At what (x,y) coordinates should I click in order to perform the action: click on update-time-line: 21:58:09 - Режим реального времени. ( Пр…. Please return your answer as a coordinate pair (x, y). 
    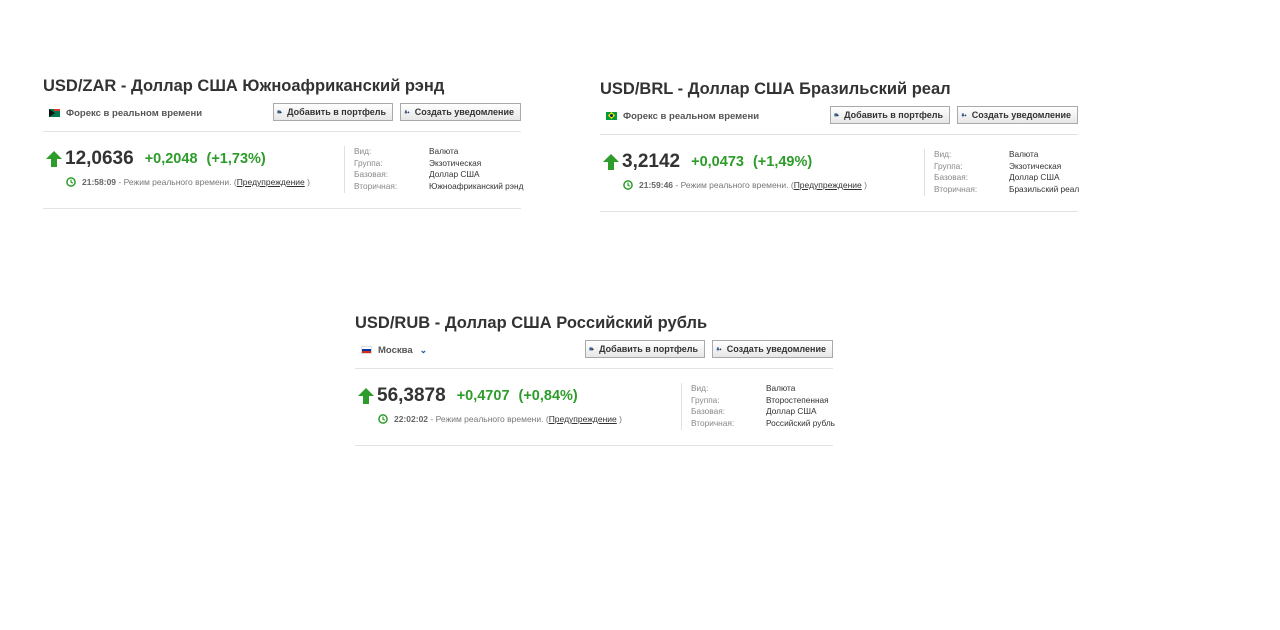
    Looking at the image, I should click on (188, 182).